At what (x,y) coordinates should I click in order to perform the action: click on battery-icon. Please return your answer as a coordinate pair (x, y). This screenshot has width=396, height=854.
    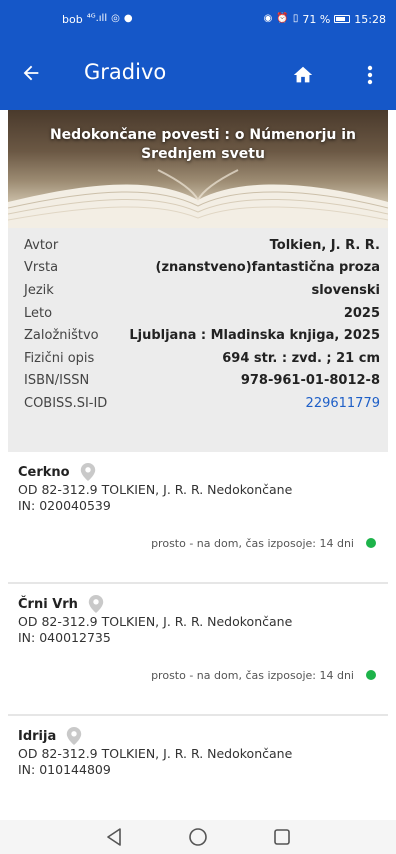
    Looking at the image, I should click on (342, 19).